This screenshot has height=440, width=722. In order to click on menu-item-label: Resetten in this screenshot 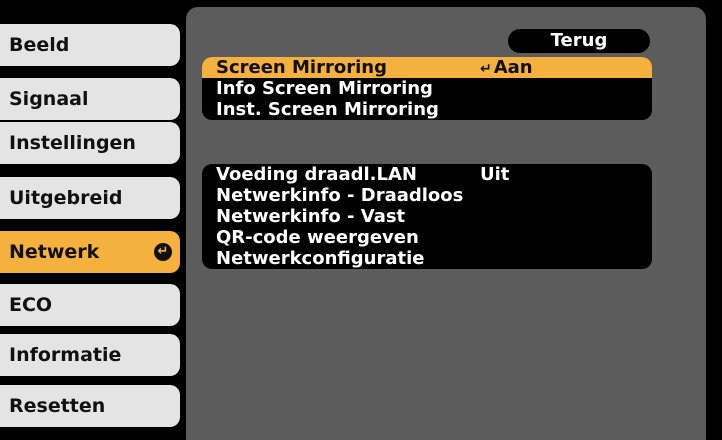, I will do `click(57, 406)`.